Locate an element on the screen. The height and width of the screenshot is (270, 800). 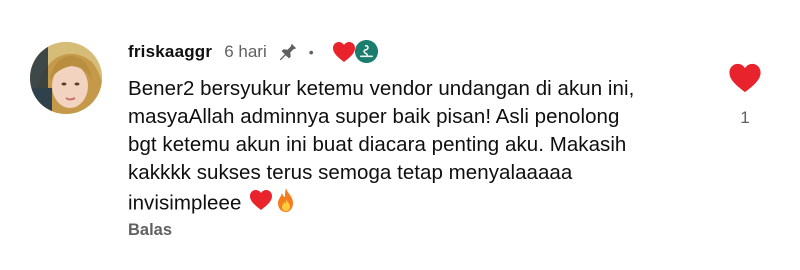
pin-icon is located at coordinates (288, 52).